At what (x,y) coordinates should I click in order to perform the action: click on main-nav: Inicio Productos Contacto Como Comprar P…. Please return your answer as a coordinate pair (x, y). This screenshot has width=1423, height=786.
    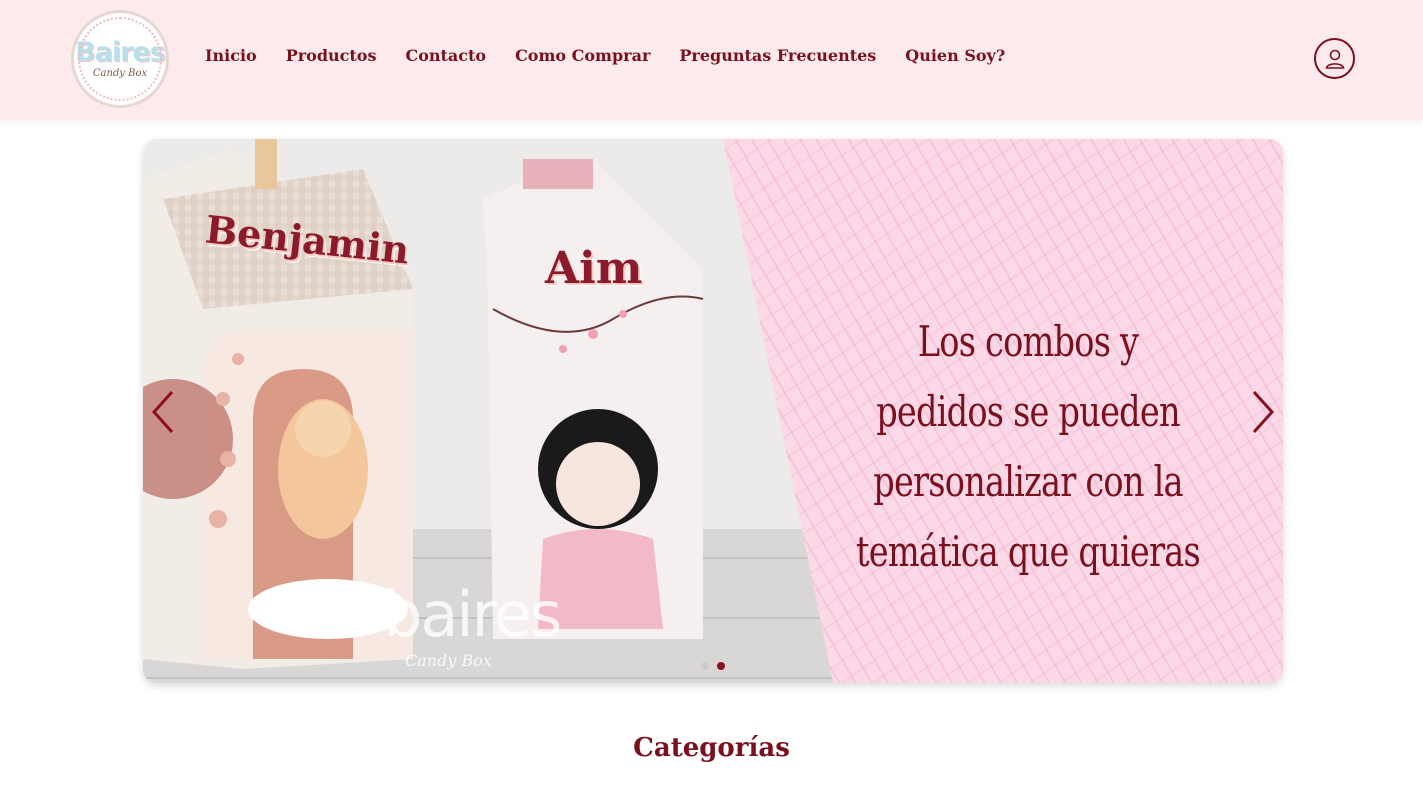
    Looking at the image, I should click on (619, 55).